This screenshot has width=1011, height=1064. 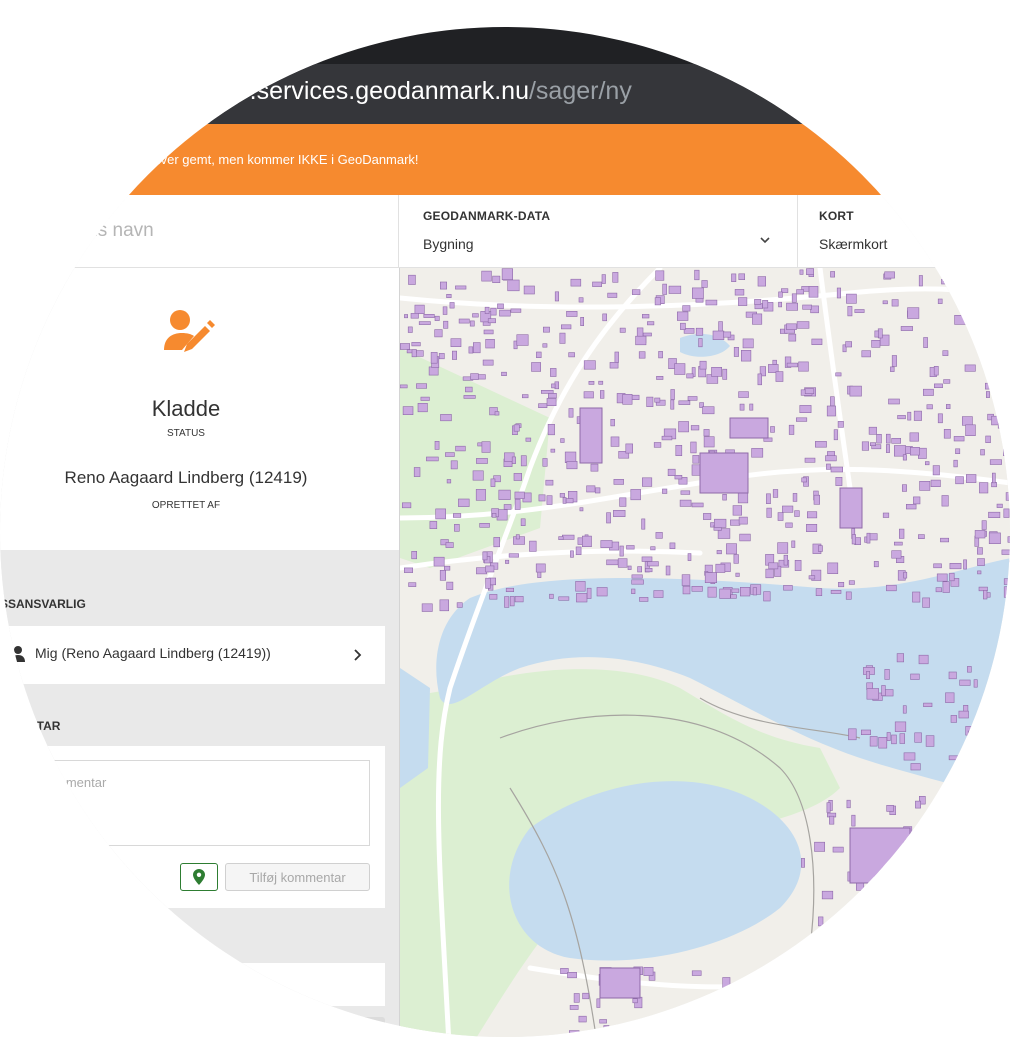 What do you see at coordinates (192, 655) in the screenshot?
I see `responsible-selector: Mig (Reno Aagaard Lindberg (12419))` at bounding box center [192, 655].